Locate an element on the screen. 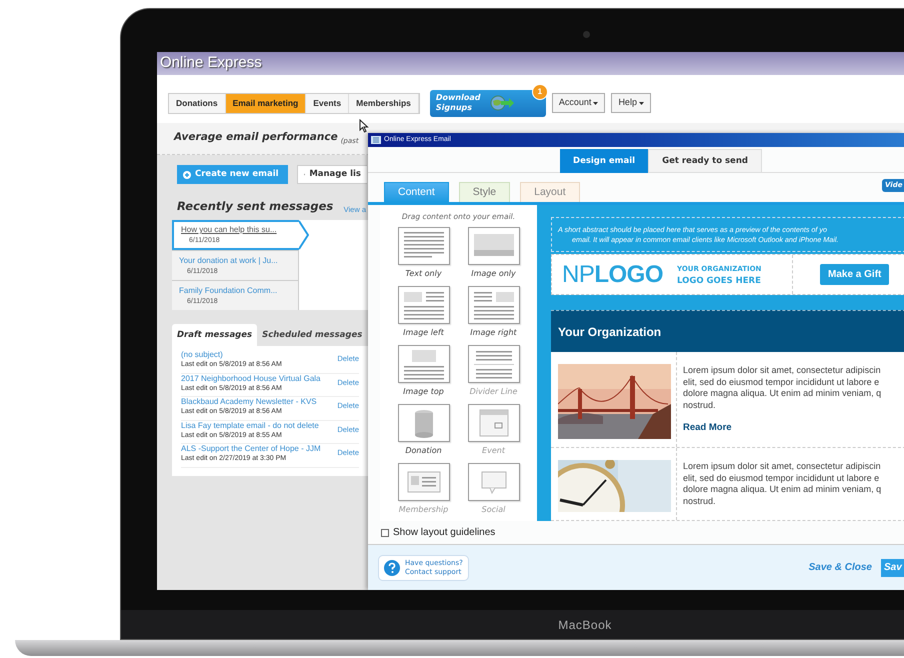 The height and width of the screenshot is (658, 904). nav-tab: Donations is located at coordinates (197, 103).